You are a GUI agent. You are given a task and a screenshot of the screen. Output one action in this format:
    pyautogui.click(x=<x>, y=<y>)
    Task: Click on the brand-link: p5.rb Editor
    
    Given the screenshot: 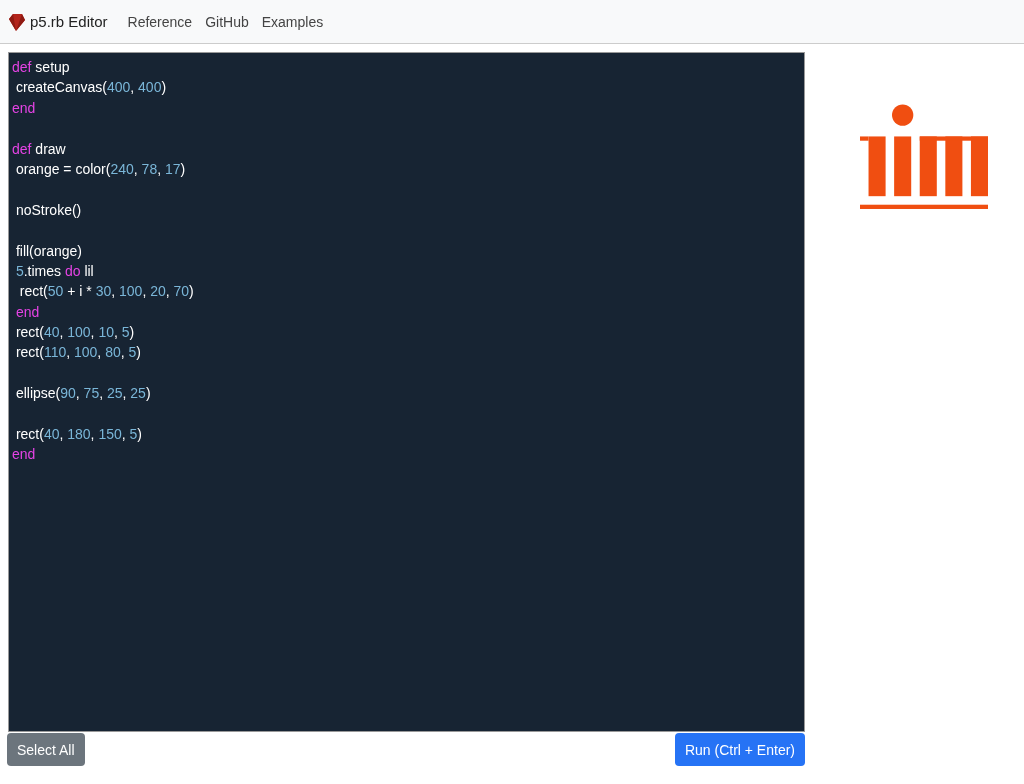 What is the action you would take?
    pyautogui.click(x=57, y=21)
    